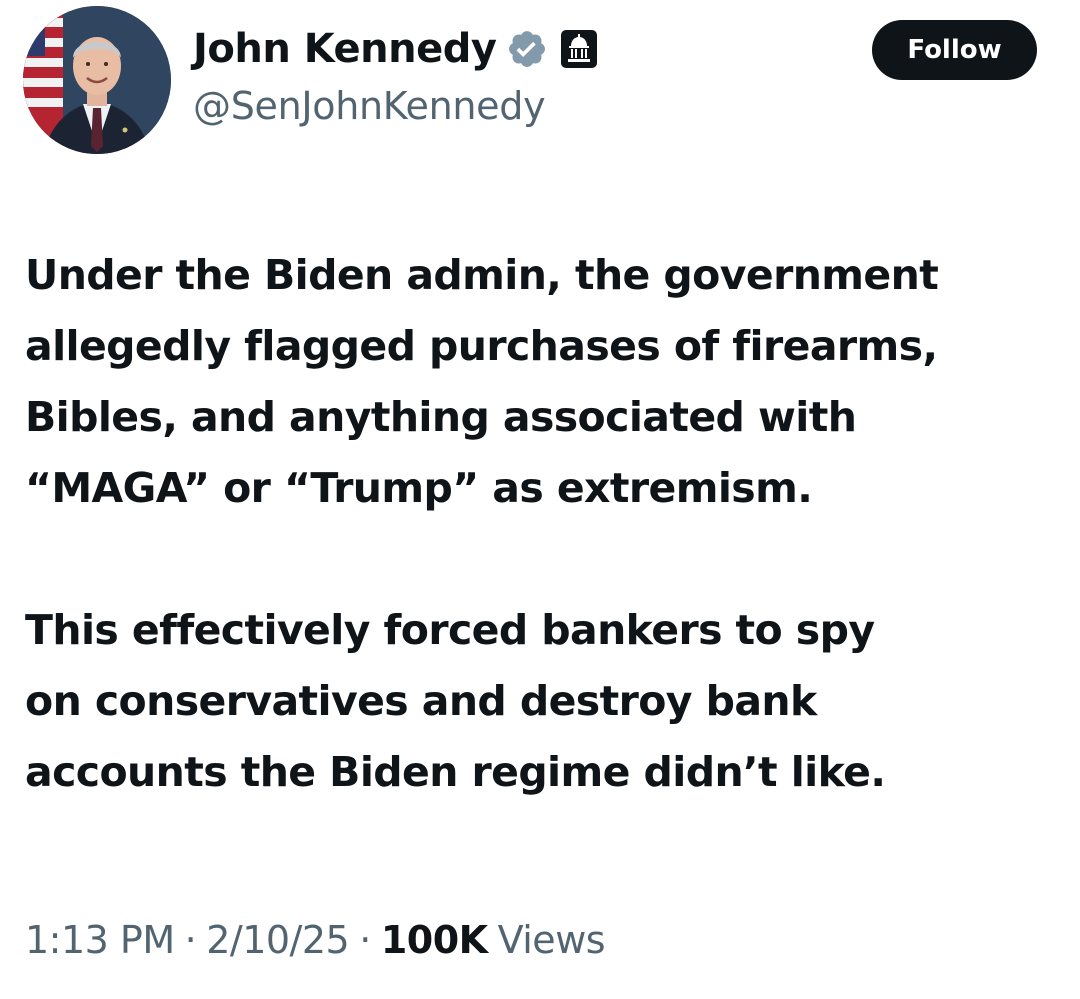 This screenshot has width=1080, height=999. What do you see at coordinates (369, 106) in the screenshot?
I see `author-handle: @SenJohnKennedy` at bounding box center [369, 106].